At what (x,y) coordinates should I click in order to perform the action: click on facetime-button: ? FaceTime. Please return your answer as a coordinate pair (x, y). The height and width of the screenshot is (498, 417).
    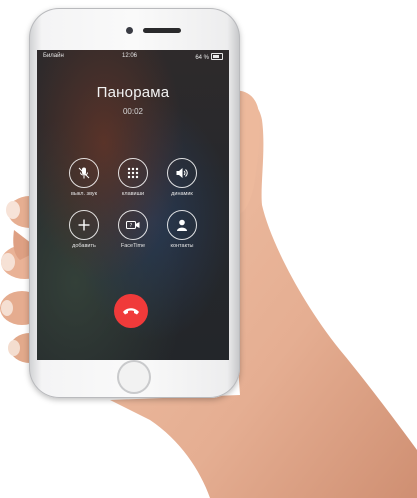
    Looking at the image, I should click on (133, 229).